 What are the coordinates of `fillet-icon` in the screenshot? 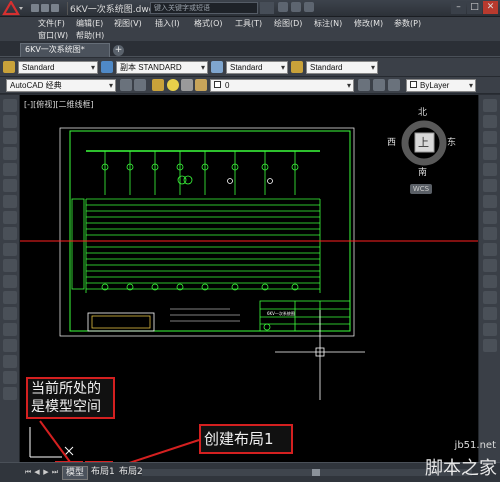 It's located at (490, 329).